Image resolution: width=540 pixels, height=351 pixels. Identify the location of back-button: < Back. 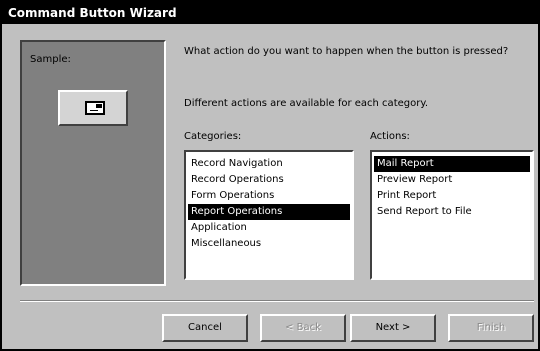
(303, 328).